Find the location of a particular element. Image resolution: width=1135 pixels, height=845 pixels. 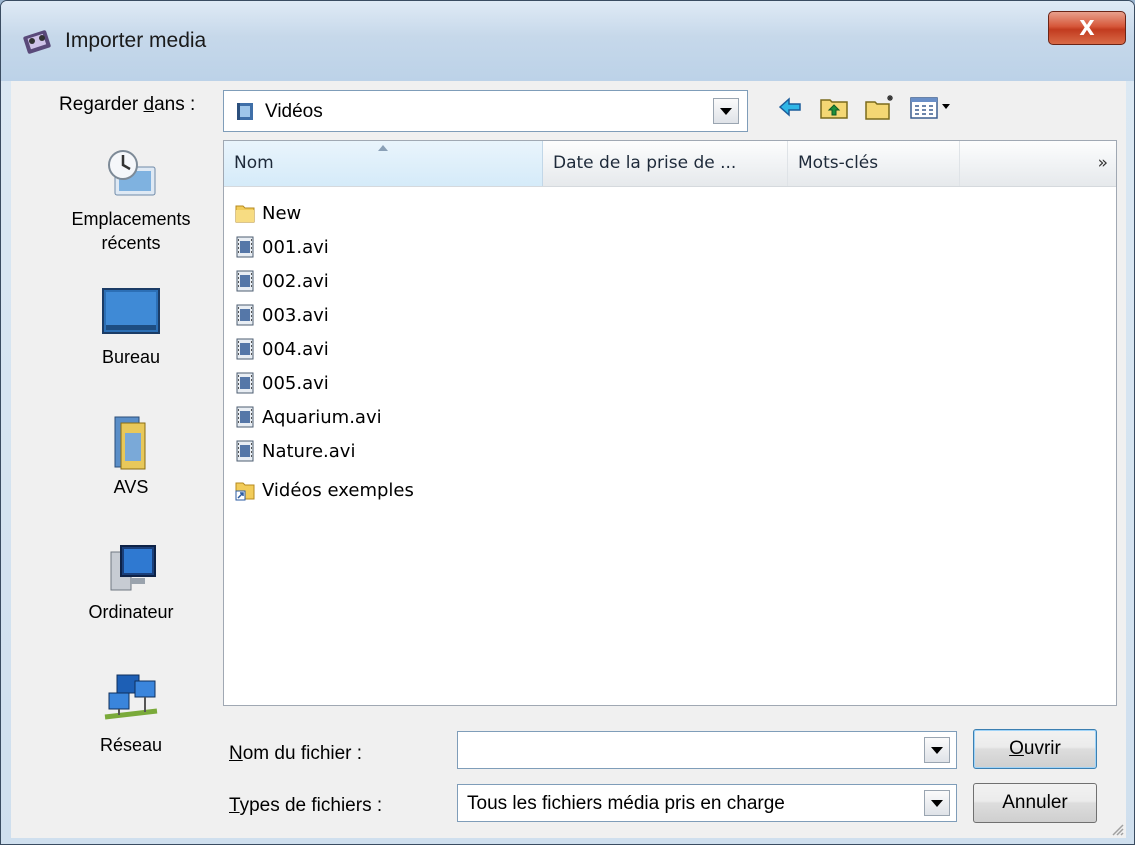

list-item: Vidéos exemples is located at coordinates (374, 490).